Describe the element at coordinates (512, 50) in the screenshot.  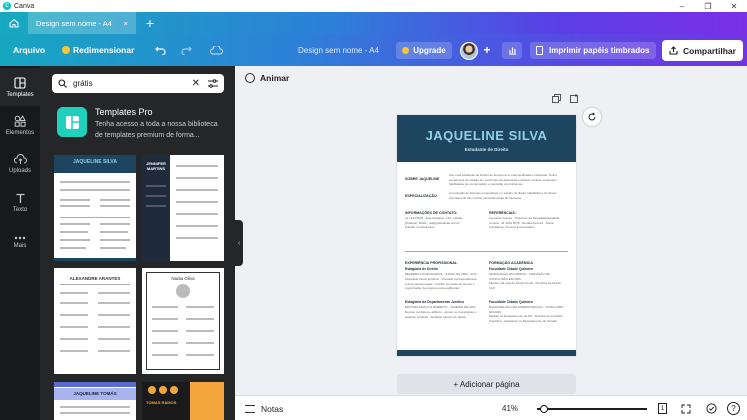
I see `insights-icon` at that location.